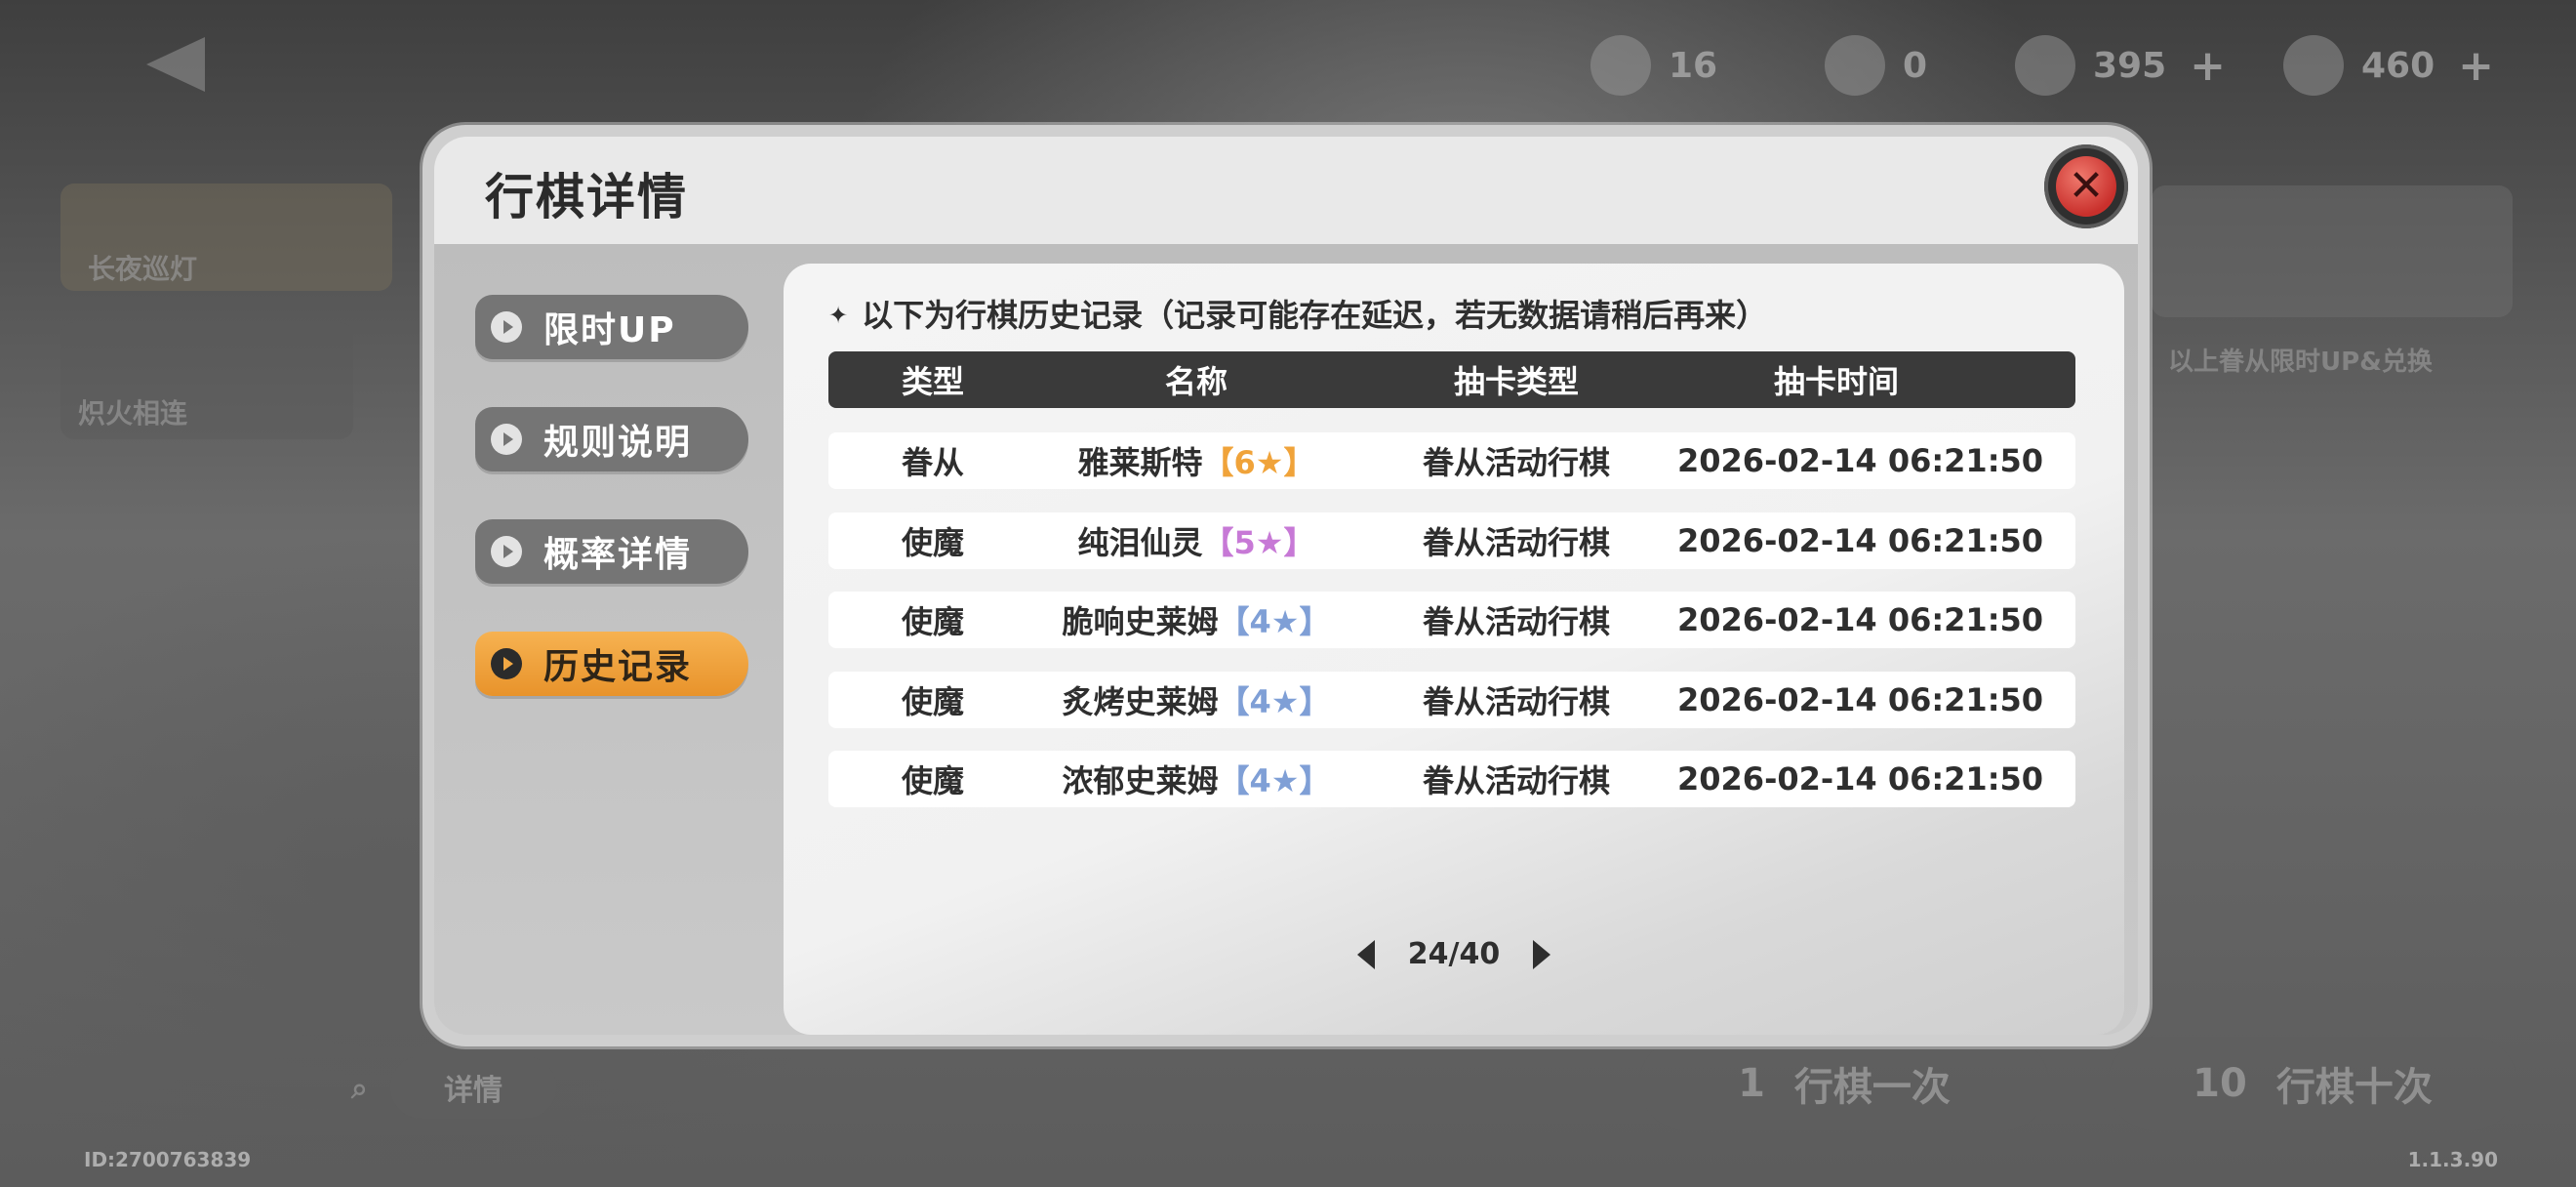  I want to click on resource-crystal: 395 +, so click(2120, 65).